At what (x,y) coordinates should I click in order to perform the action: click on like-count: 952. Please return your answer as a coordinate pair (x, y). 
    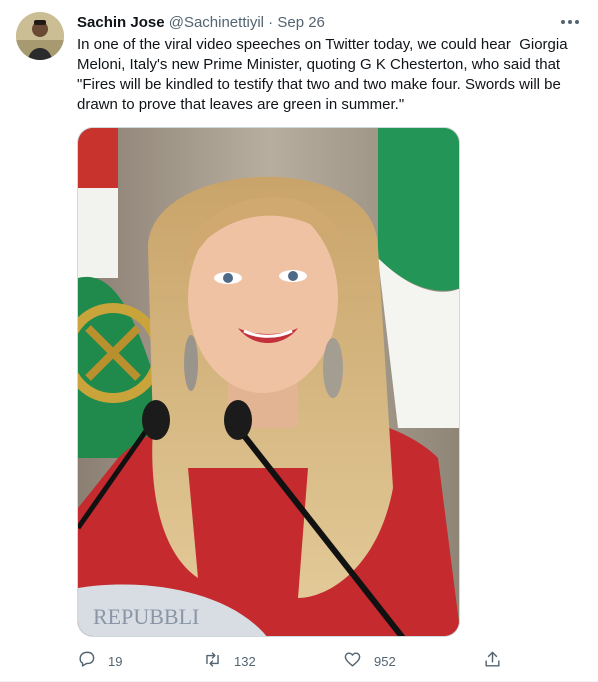
    Looking at the image, I should click on (385, 661).